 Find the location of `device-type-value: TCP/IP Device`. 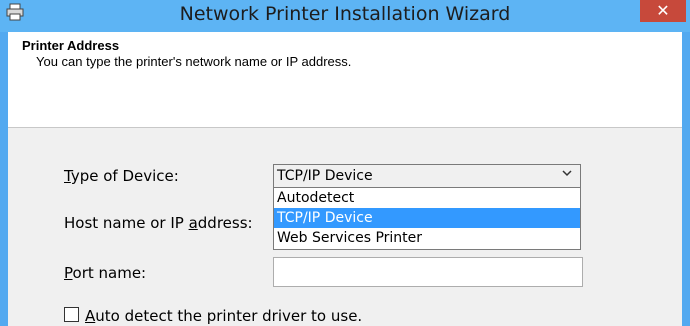

device-type-value: TCP/IP Device is located at coordinates (325, 176).